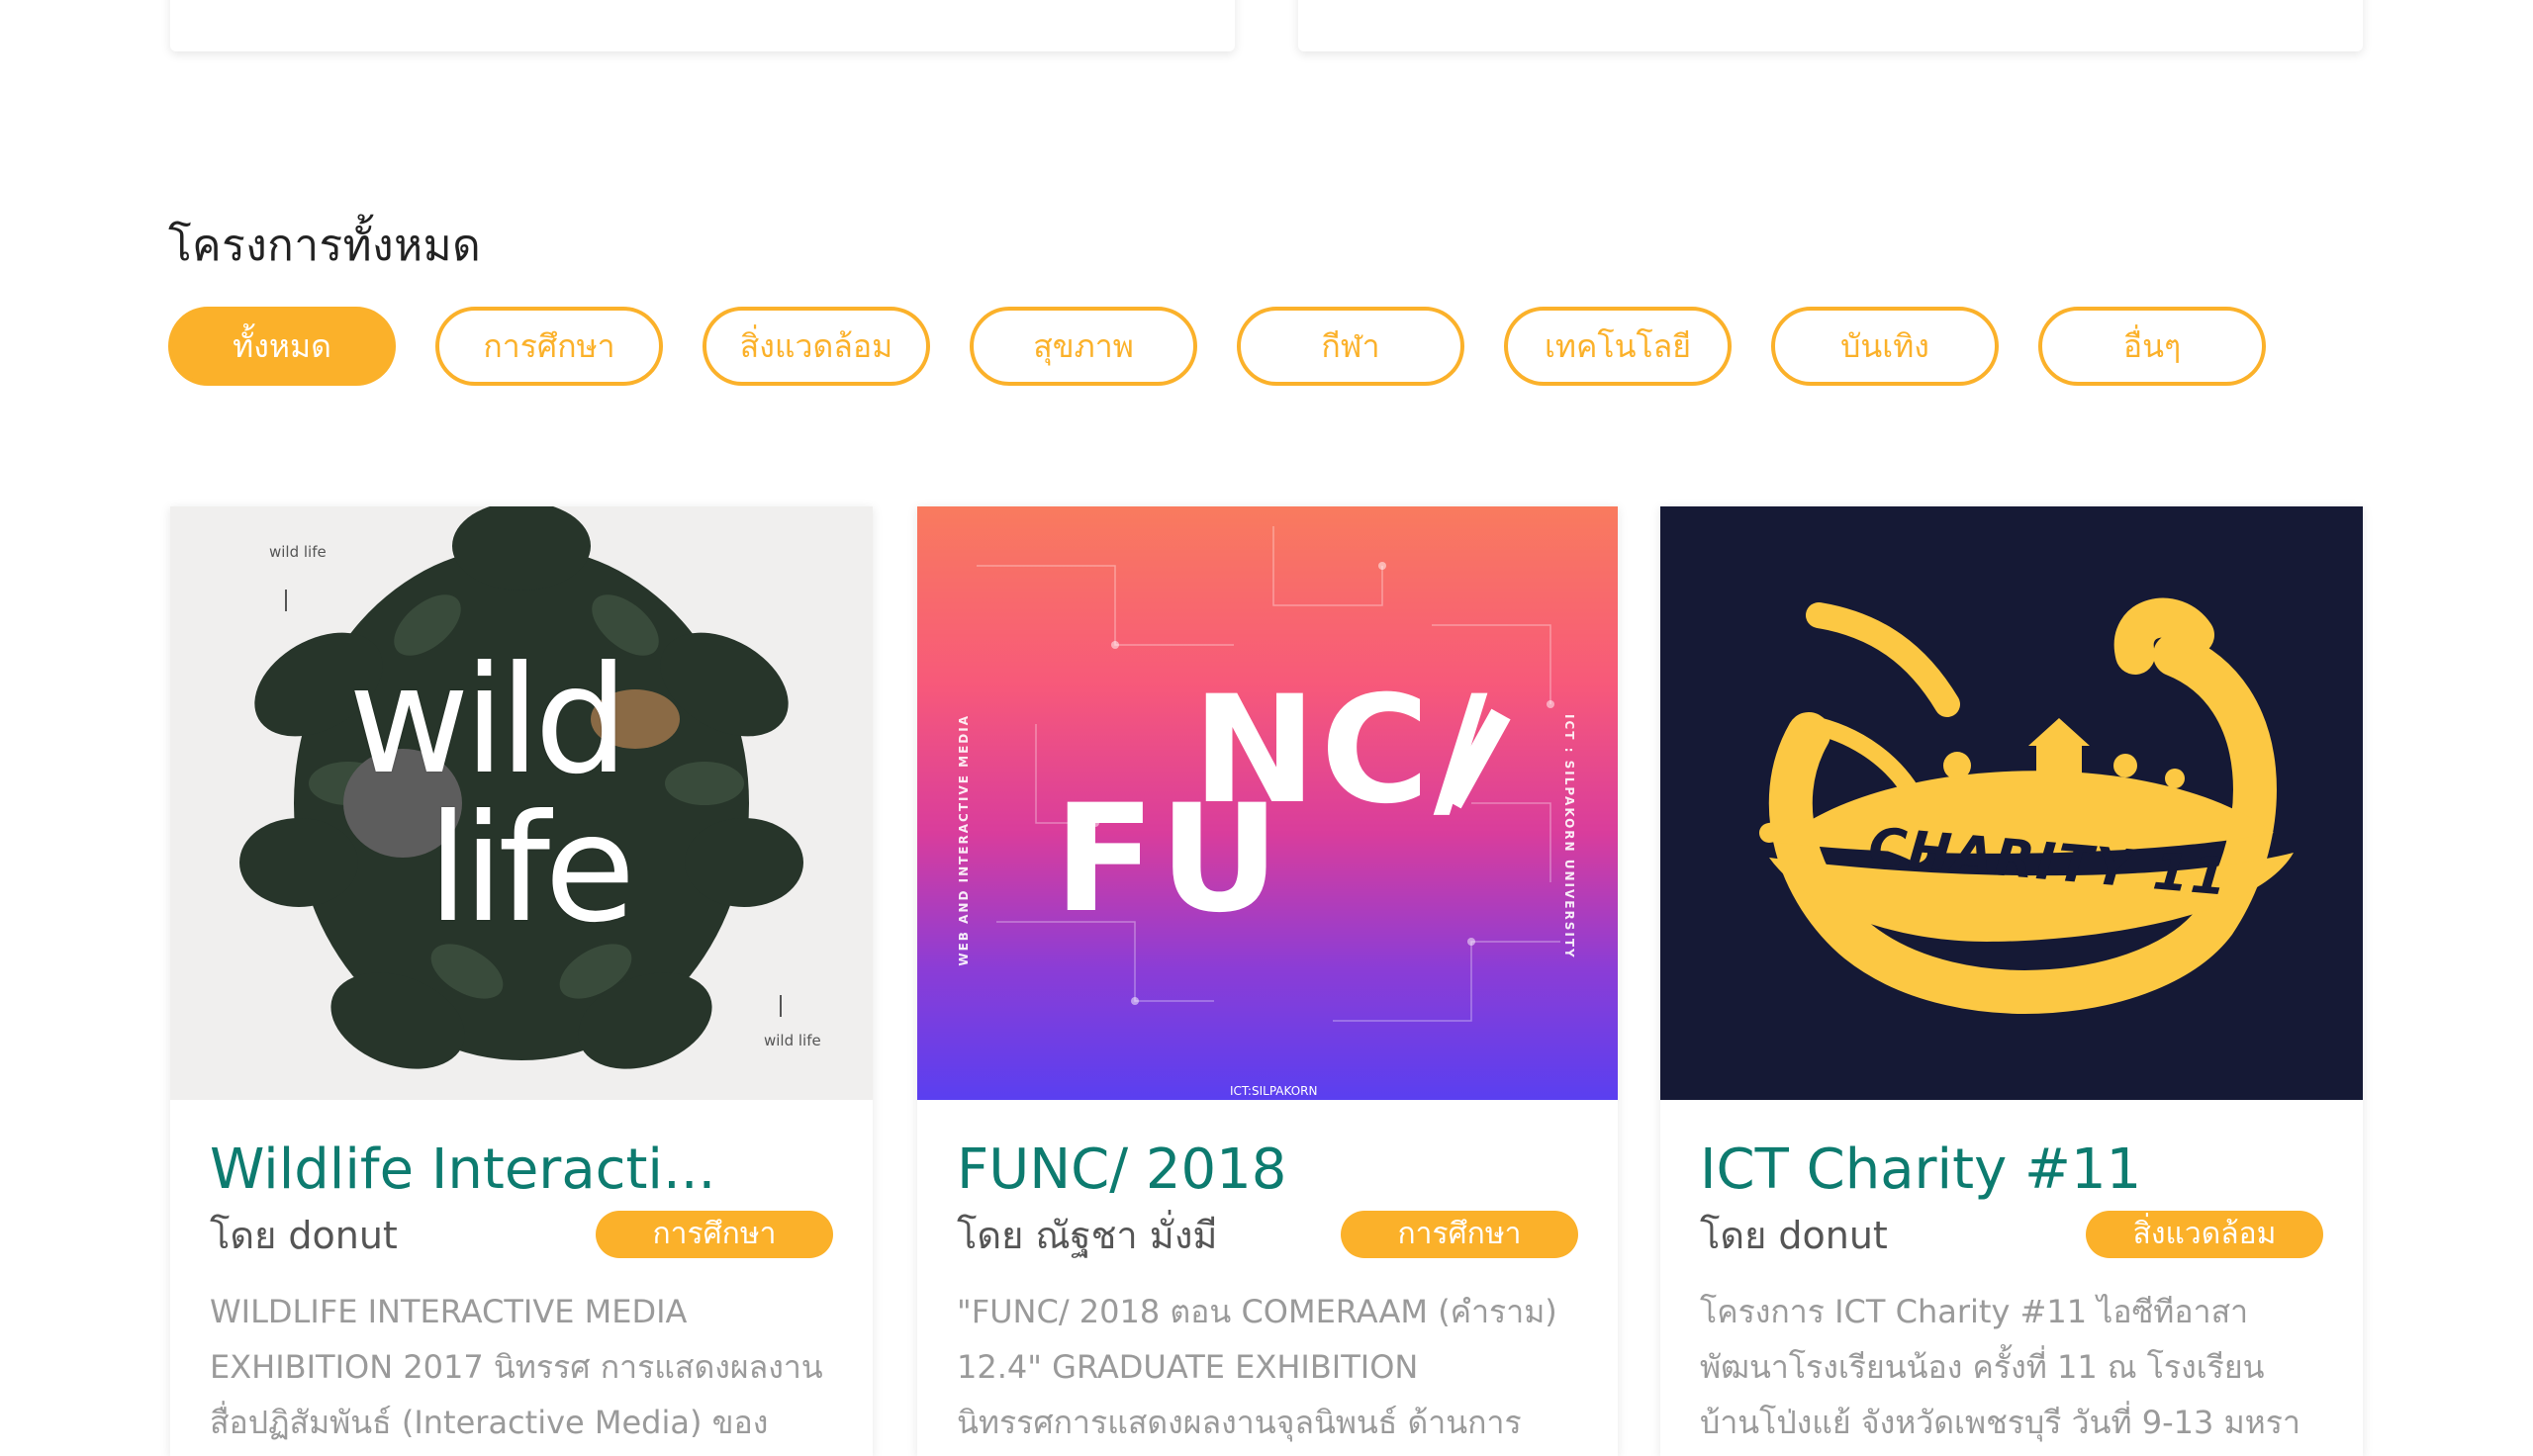 The width and height of the screenshot is (2533, 1456). I want to click on wildlife-word-bottom: life, so click(531, 869).